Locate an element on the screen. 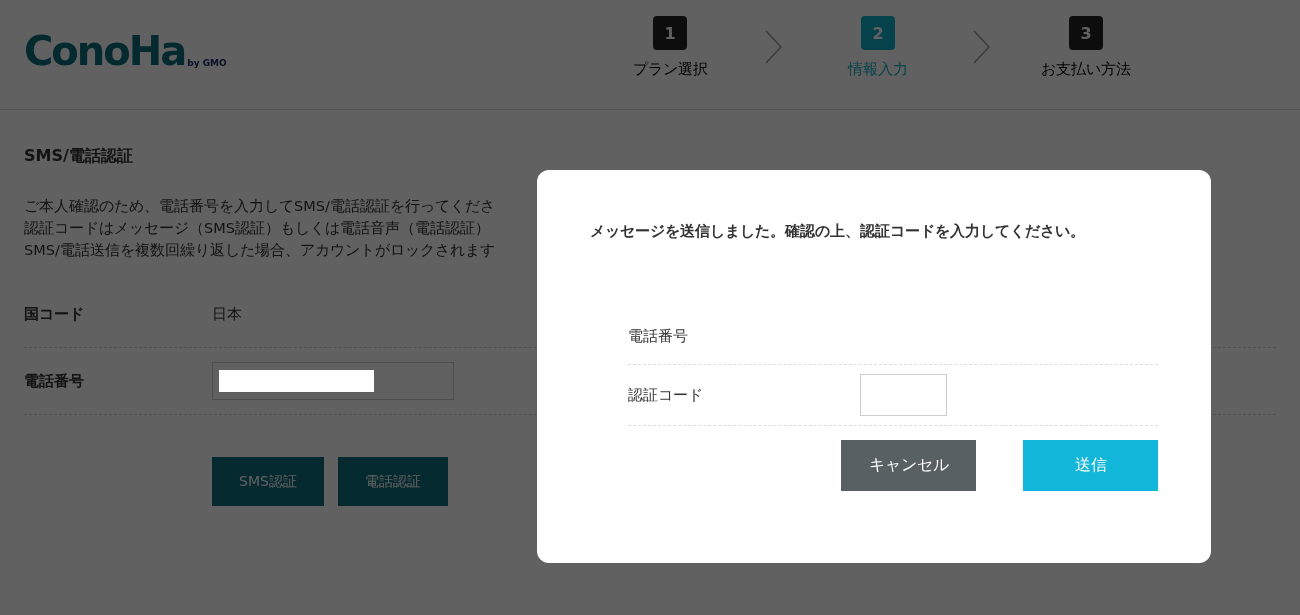 Image resolution: width=1300 pixels, height=615 pixels. description-text: 認証コードはメッセージ（SMS認証）もしくは電話音声（電話認証） is located at coordinates (257, 228).